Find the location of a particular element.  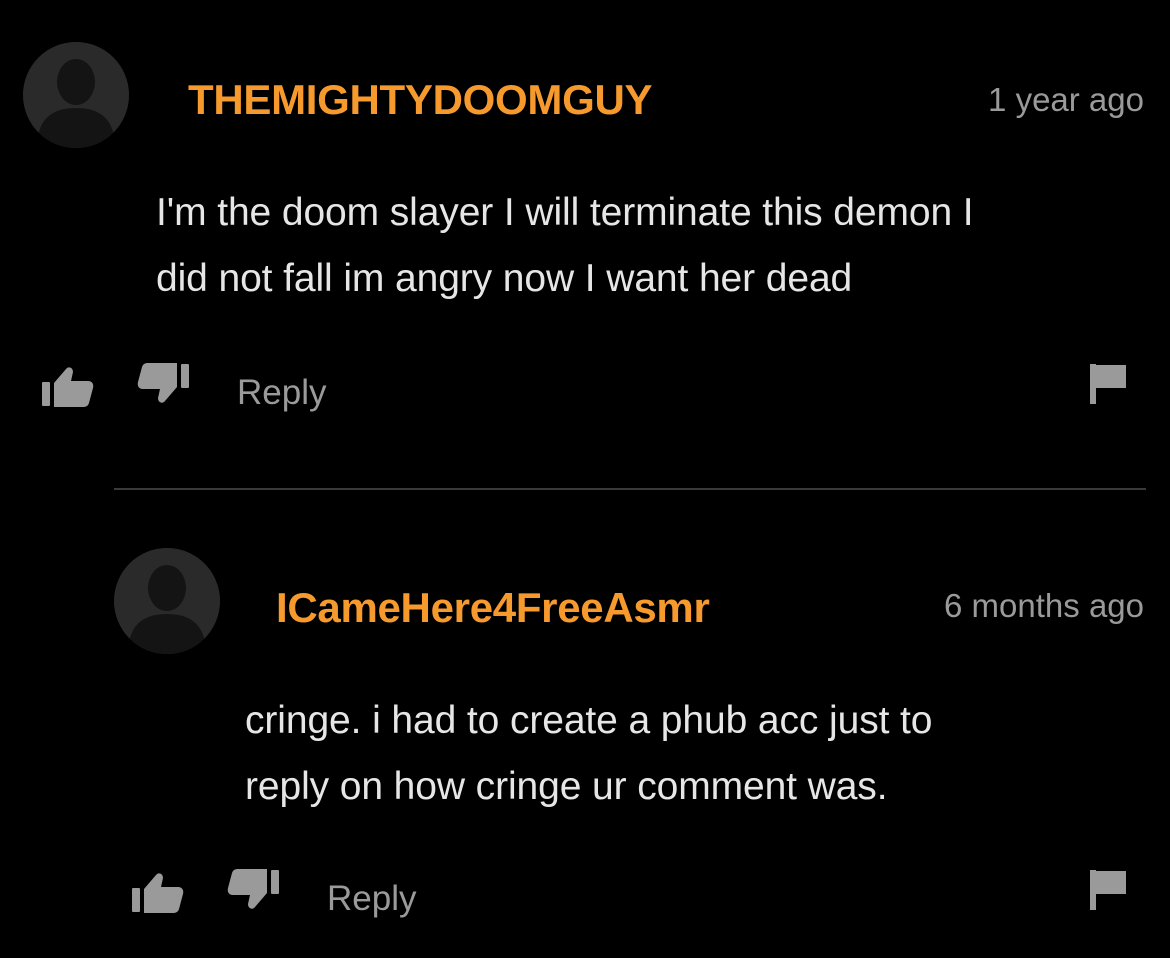

comment-text-line: reply on how cringe ur comment was. is located at coordinates (566, 786).